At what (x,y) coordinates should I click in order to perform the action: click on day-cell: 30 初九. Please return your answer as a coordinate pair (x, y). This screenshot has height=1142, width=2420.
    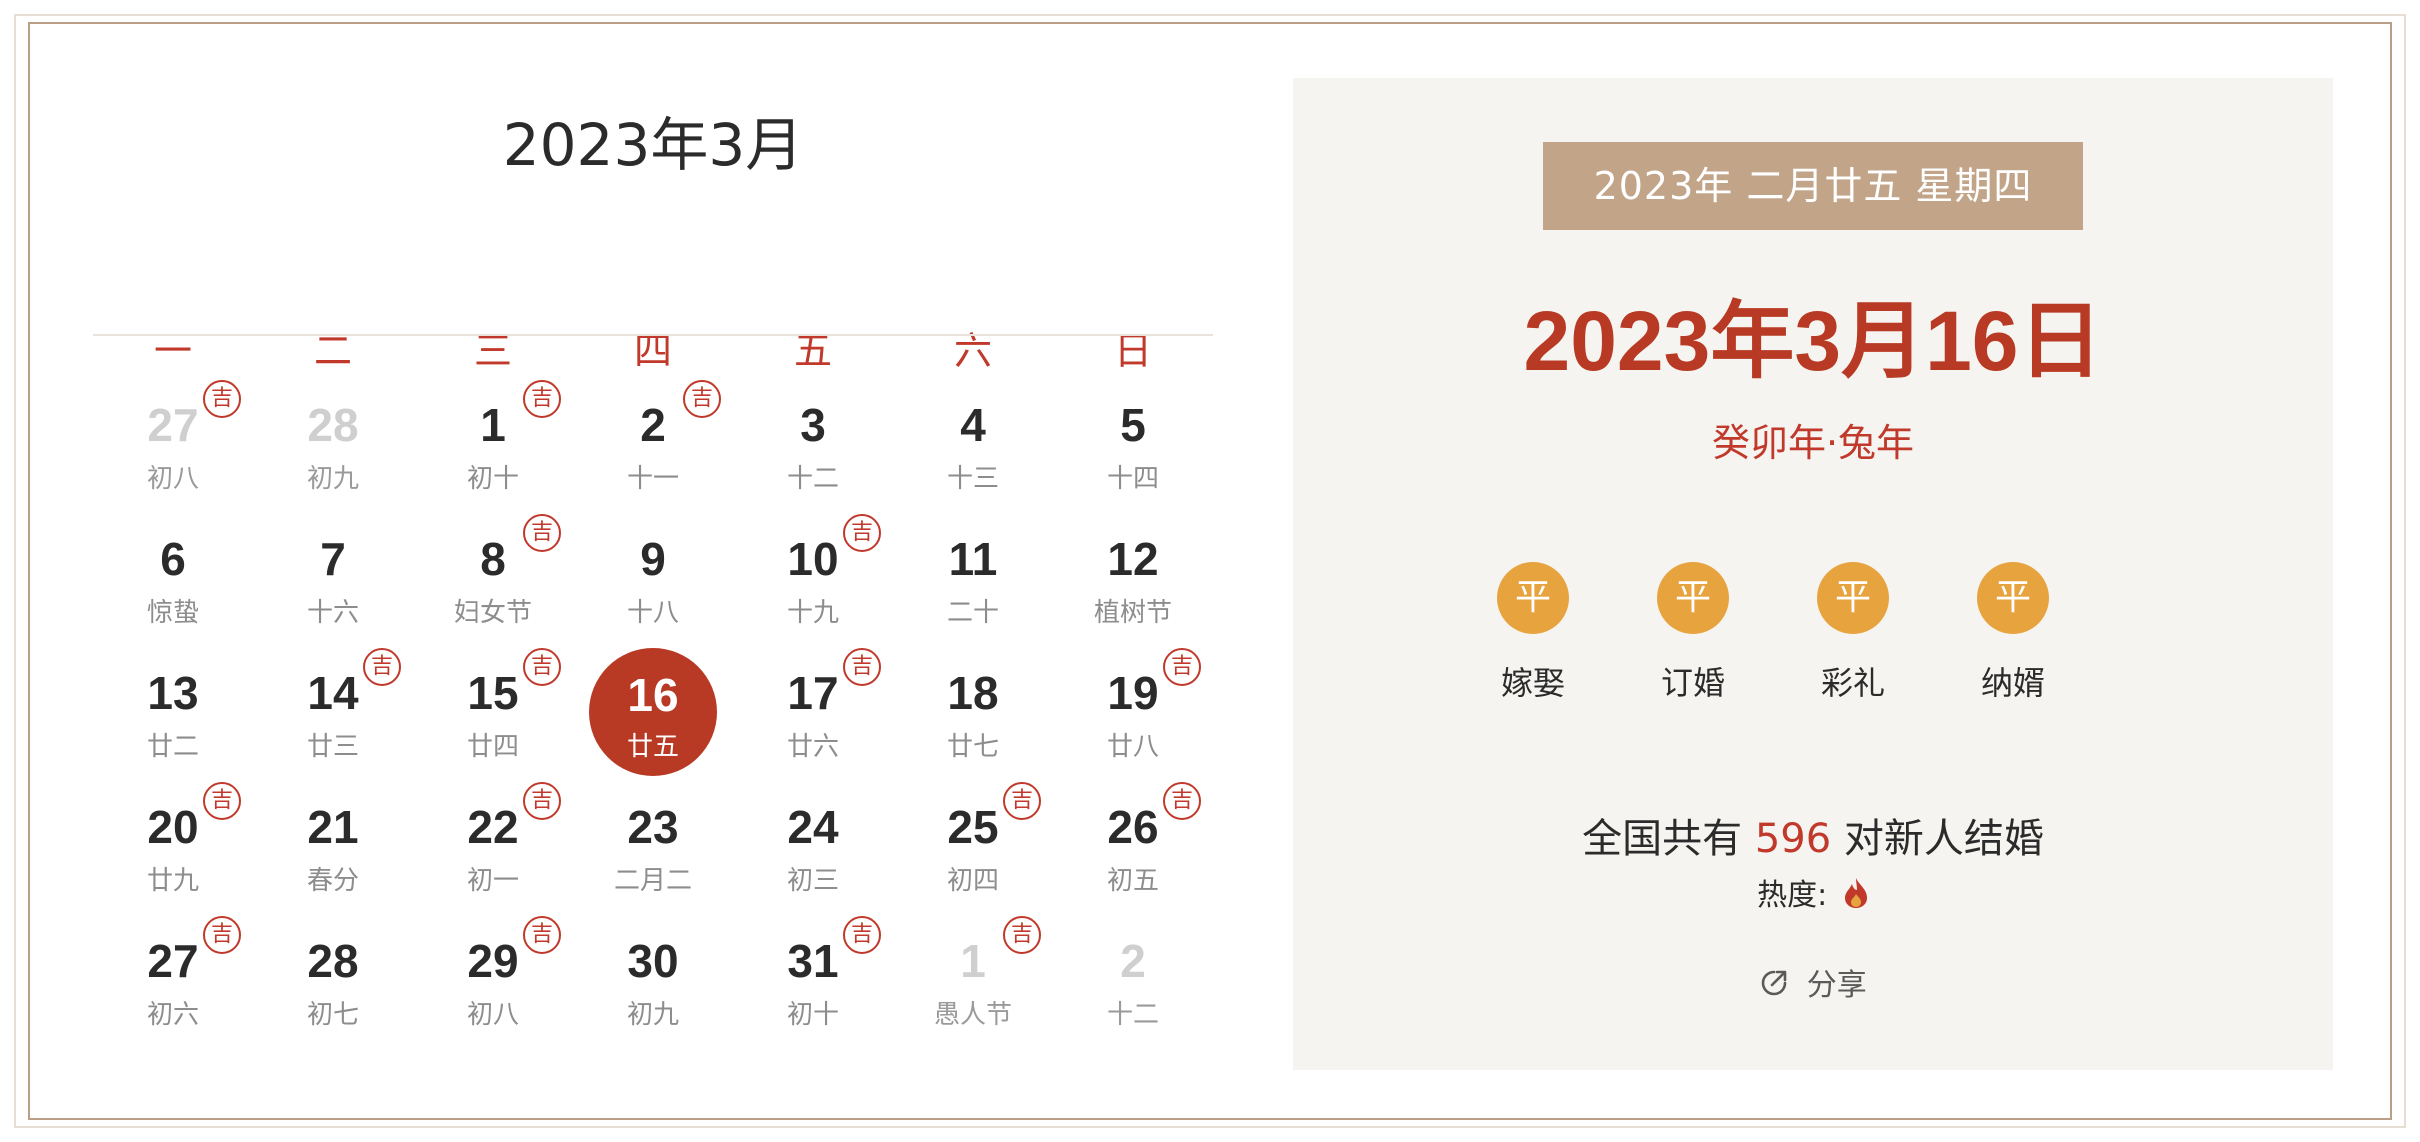
    Looking at the image, I should click on (653, 979).